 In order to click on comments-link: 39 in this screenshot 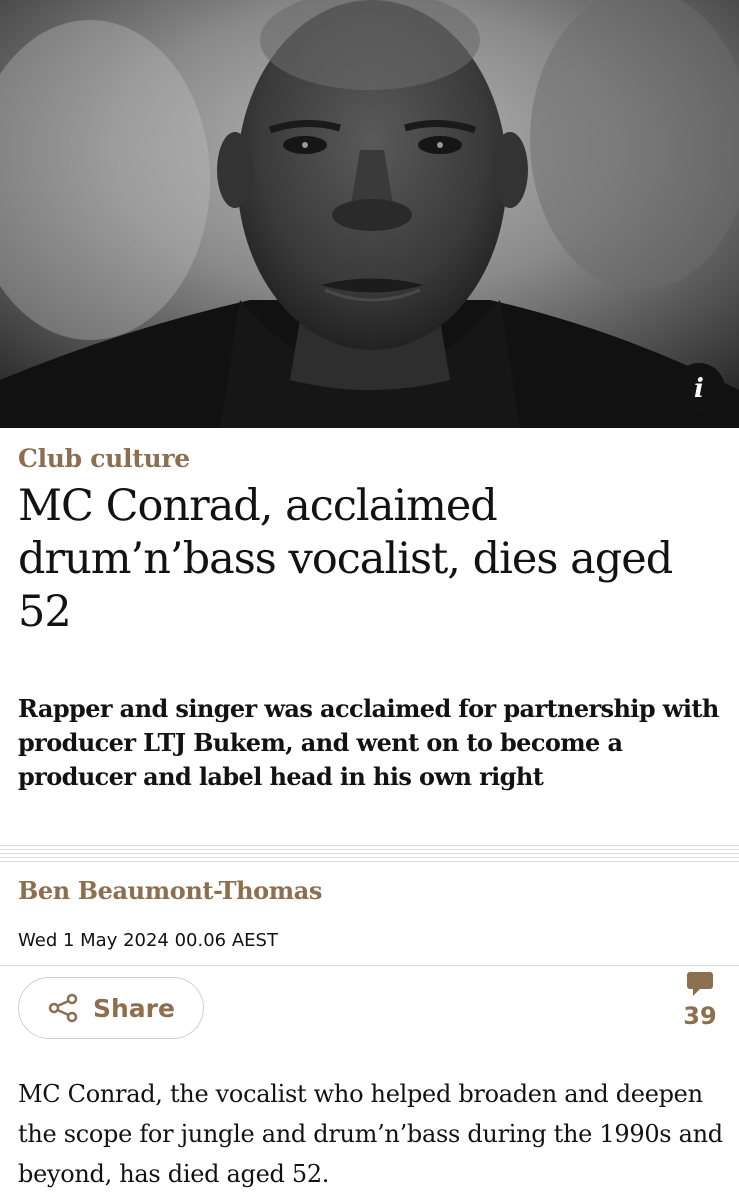, I will do `click(700, 1005)`.